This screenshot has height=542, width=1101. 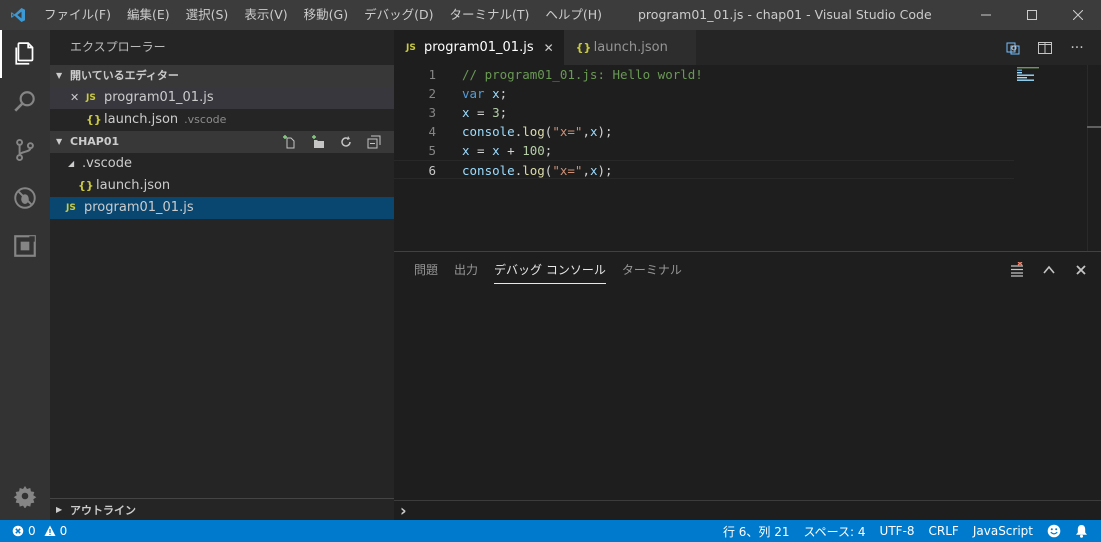 I want to click on code-string: "x=", so click(x=567, y=131).